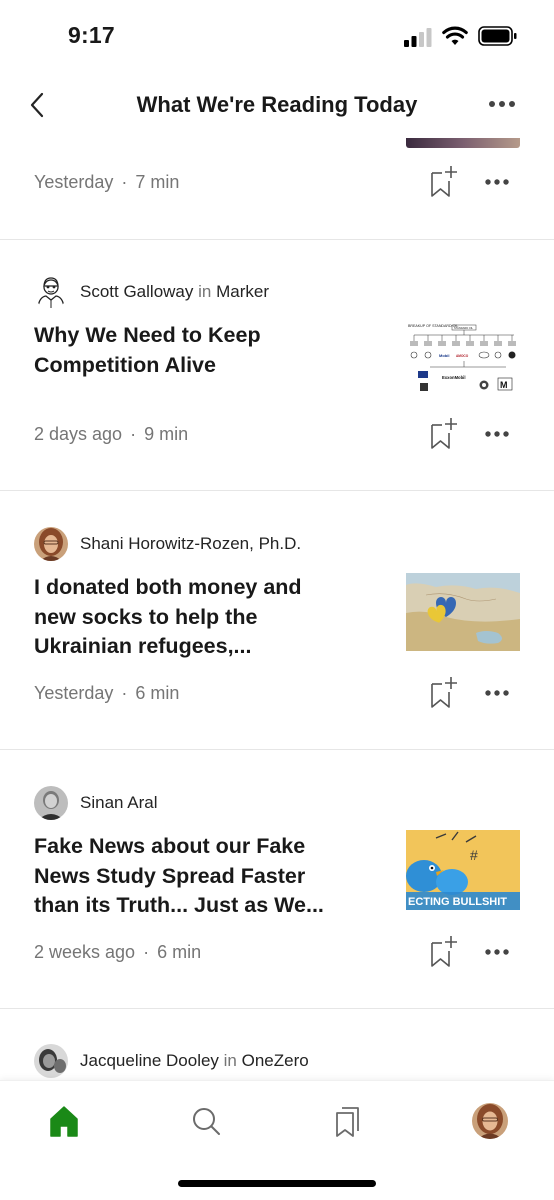 This screenshot has height=1200, width=554. I want to click on page-title: What We're Reading Today, so click(277, 104).